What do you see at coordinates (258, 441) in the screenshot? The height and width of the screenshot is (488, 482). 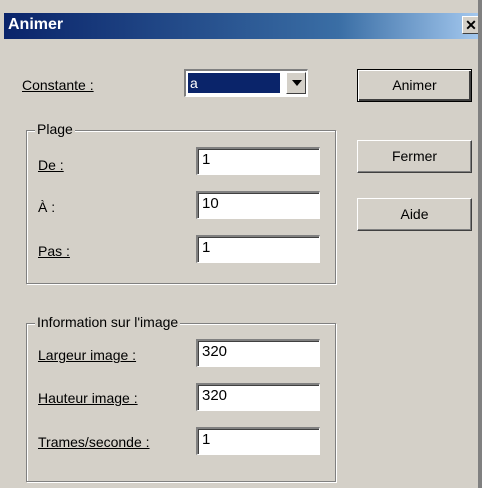 I see `trames-field: 1` at bounding box center [258, 441].